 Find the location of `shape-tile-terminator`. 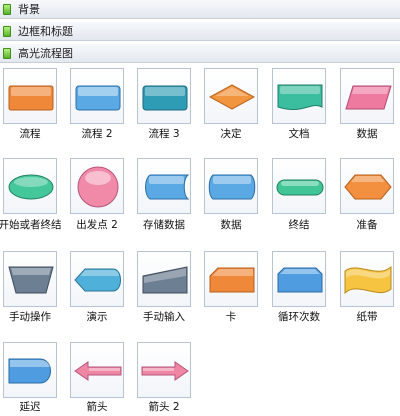

shape-tile-terminator is located at coordinates (299, 186).